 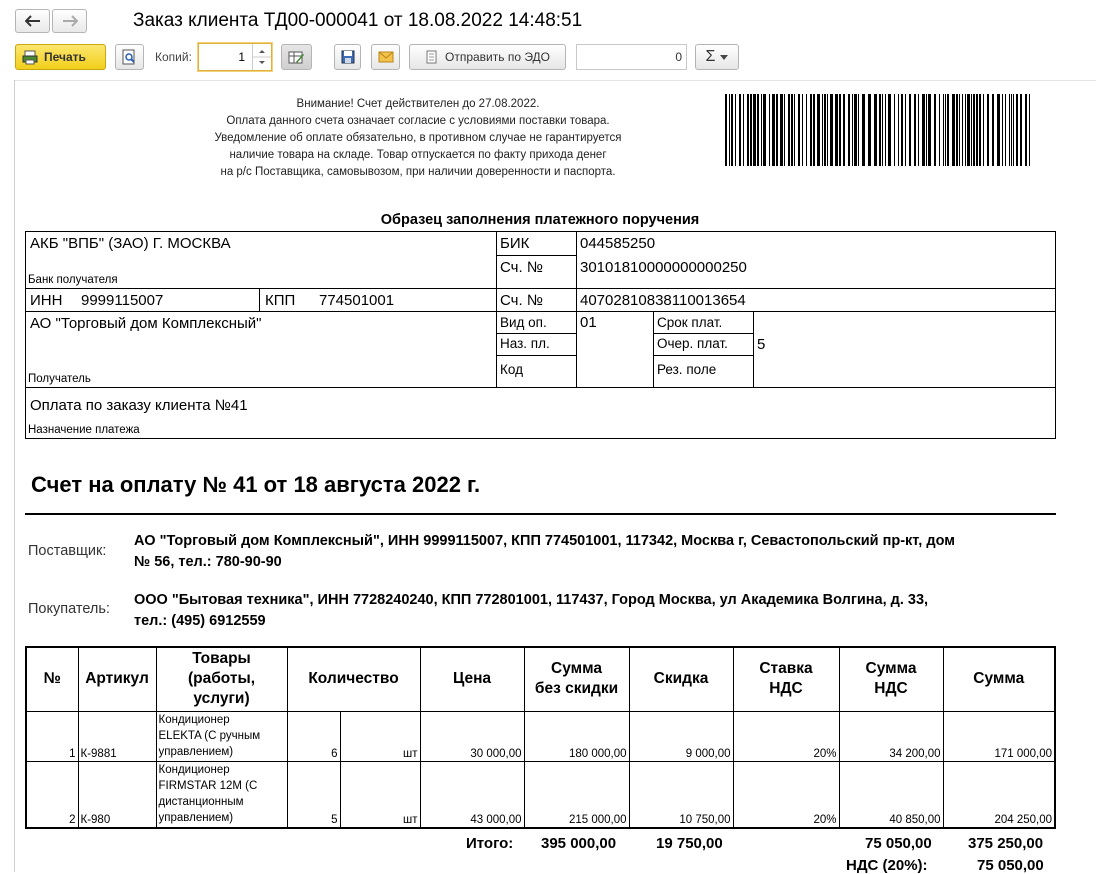 I want to click on printer-icon, so click(x=30, y=57).